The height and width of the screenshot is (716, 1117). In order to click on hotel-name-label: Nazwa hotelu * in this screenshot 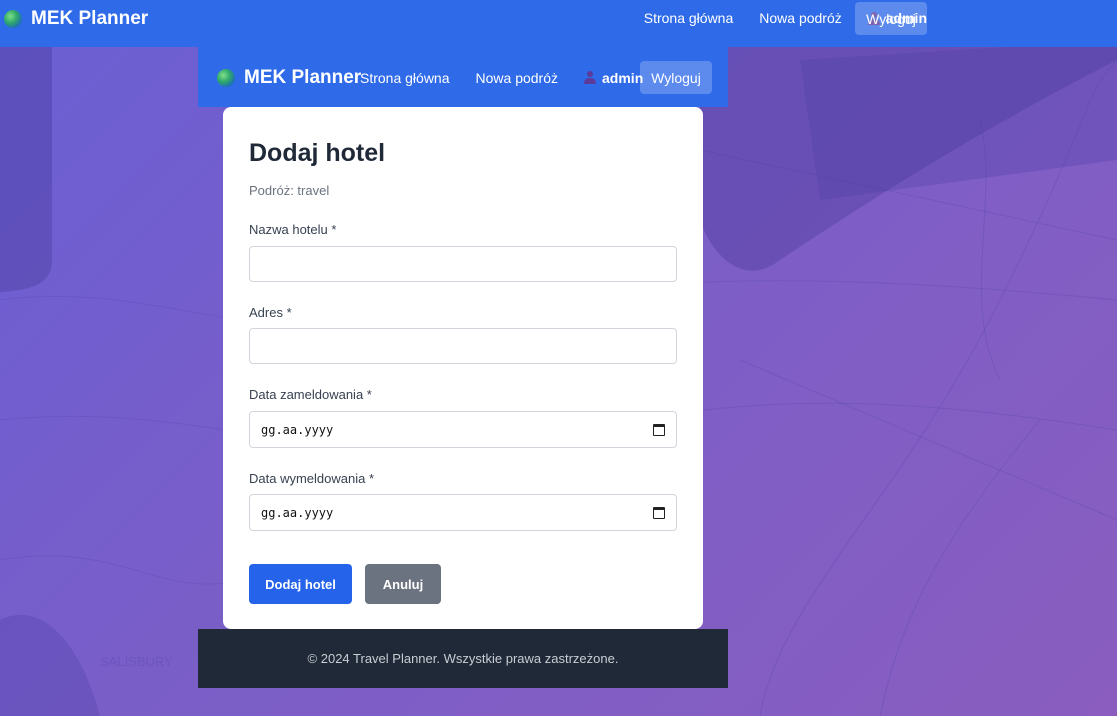, I will do `click(293, 229)`.